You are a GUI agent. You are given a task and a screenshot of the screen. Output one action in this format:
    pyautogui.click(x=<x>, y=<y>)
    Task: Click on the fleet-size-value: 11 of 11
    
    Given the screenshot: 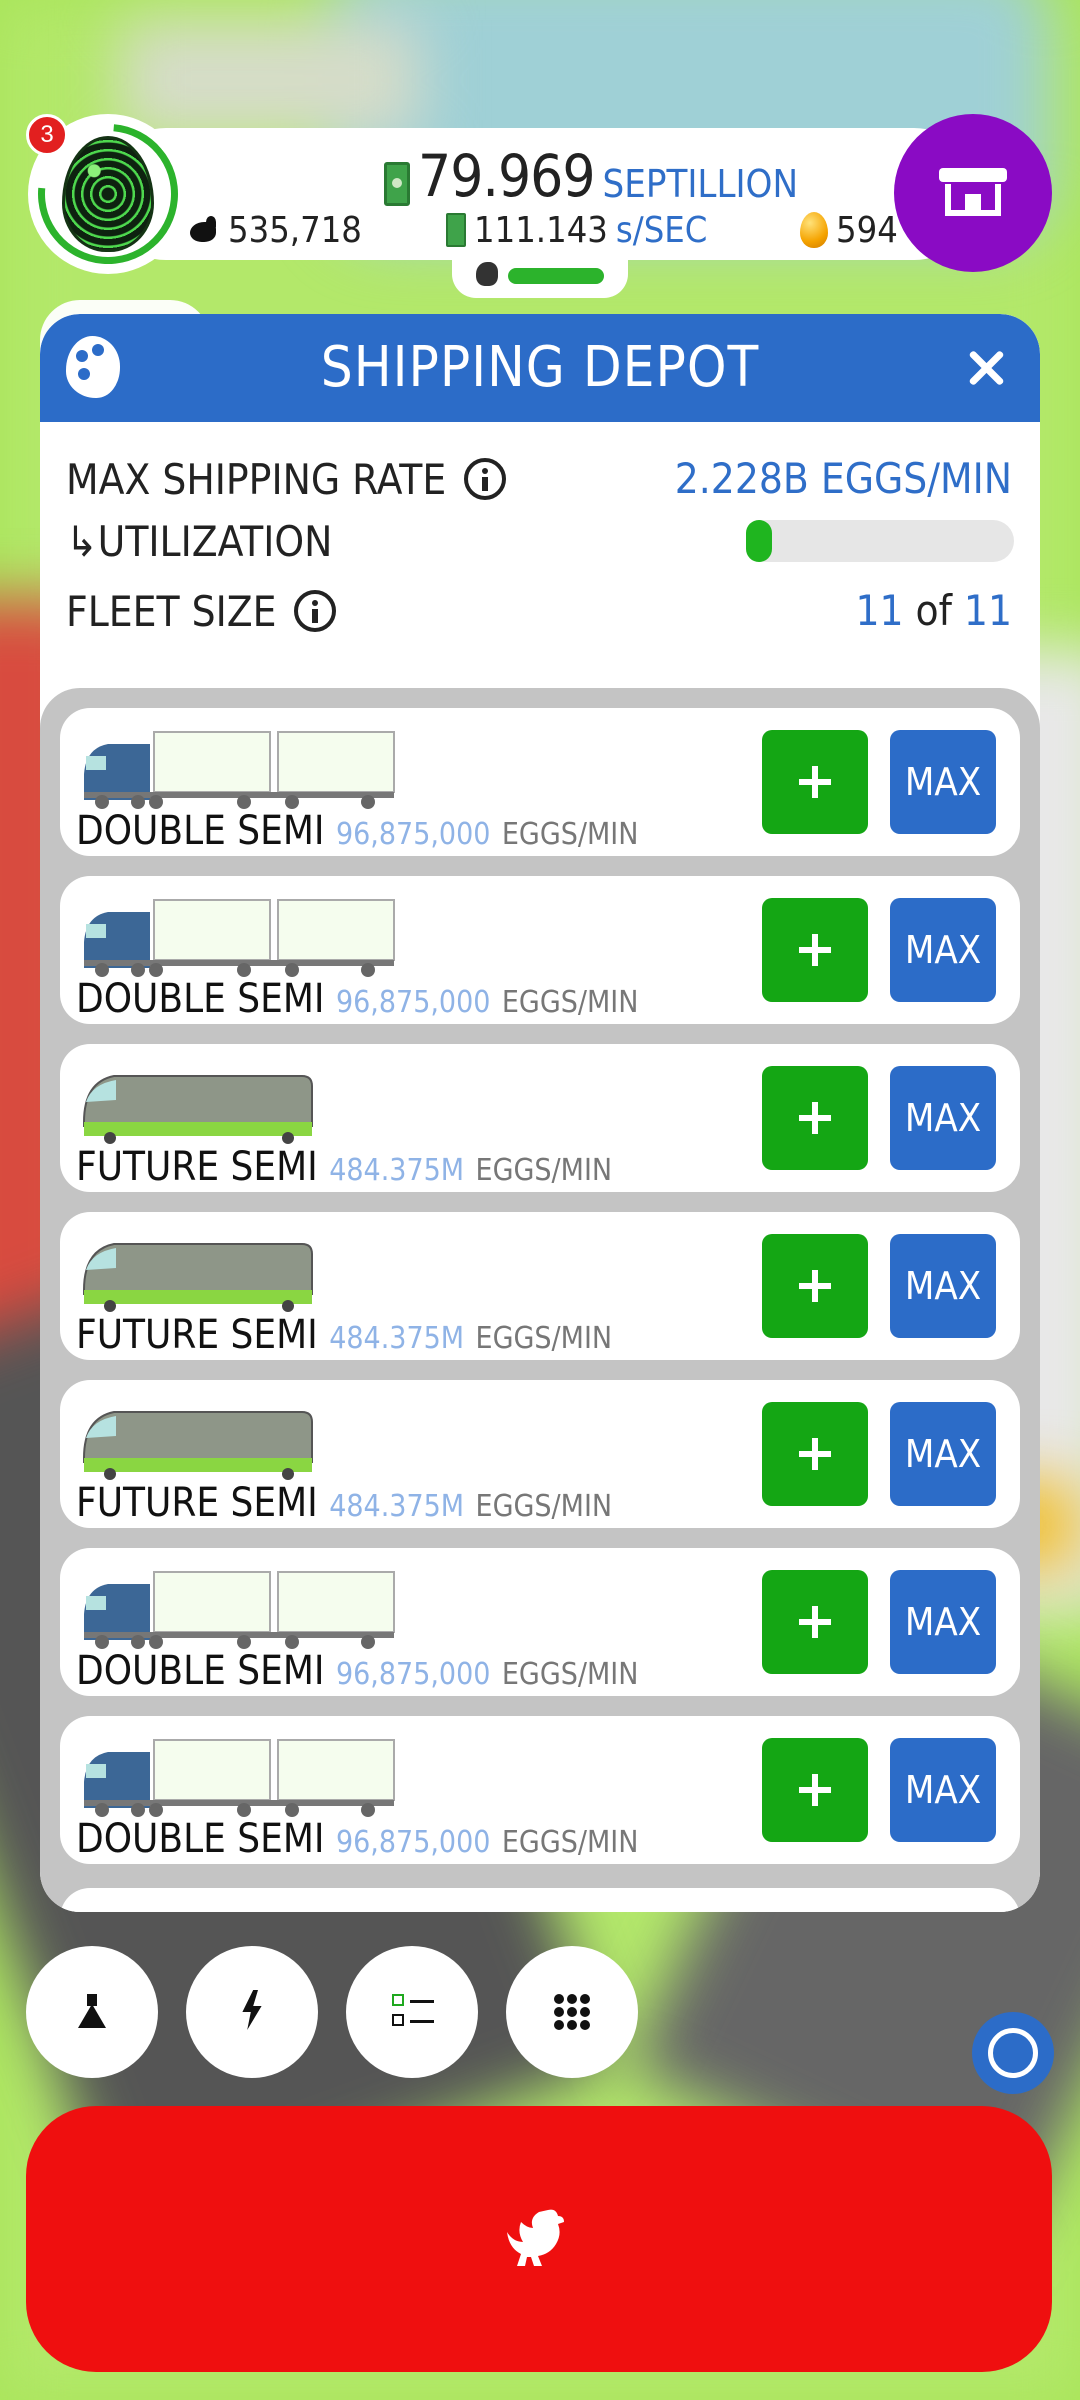 What is the action you would take?
    pyautogui.click(x=933, y=610)
    